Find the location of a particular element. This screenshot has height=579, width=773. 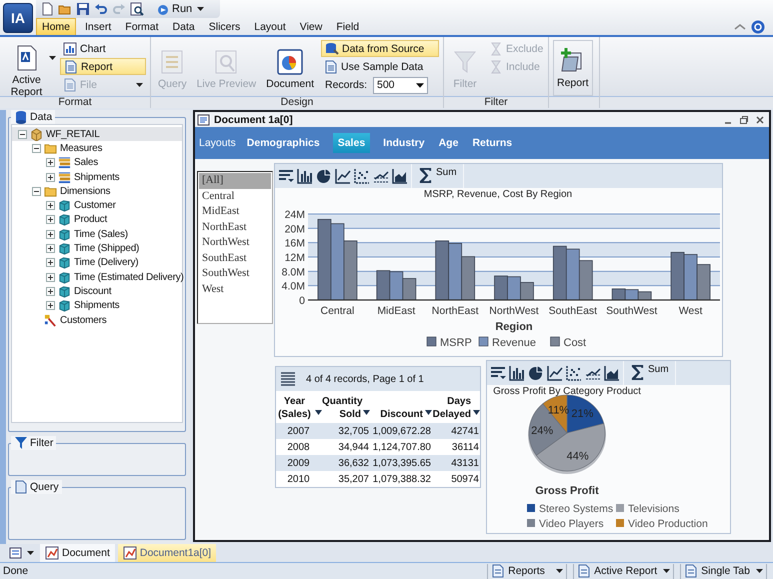

group-label: Format is located at coordinates (75, 102).